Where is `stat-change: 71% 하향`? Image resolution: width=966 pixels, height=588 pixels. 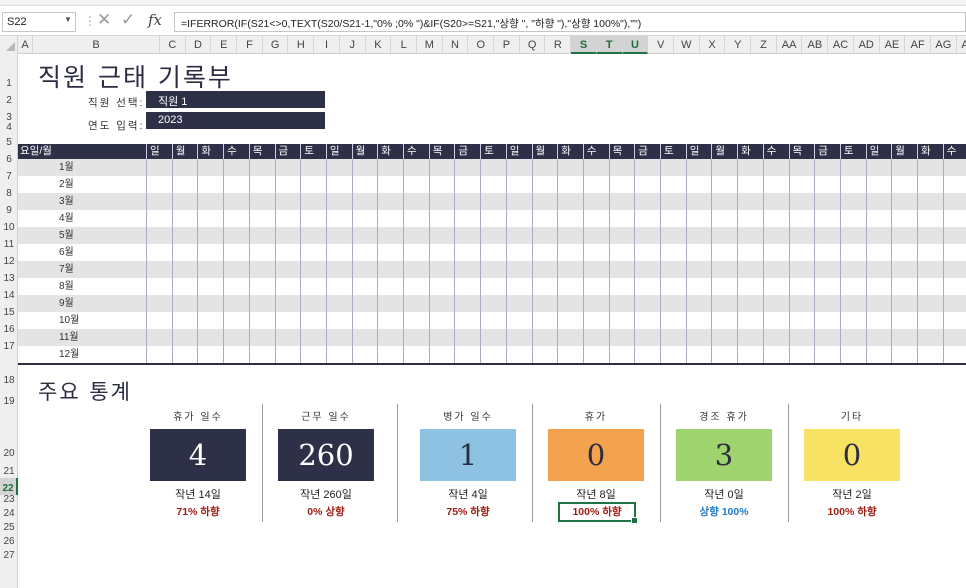
stat-change: 71% 하향 is located at coordinates (198, 511).